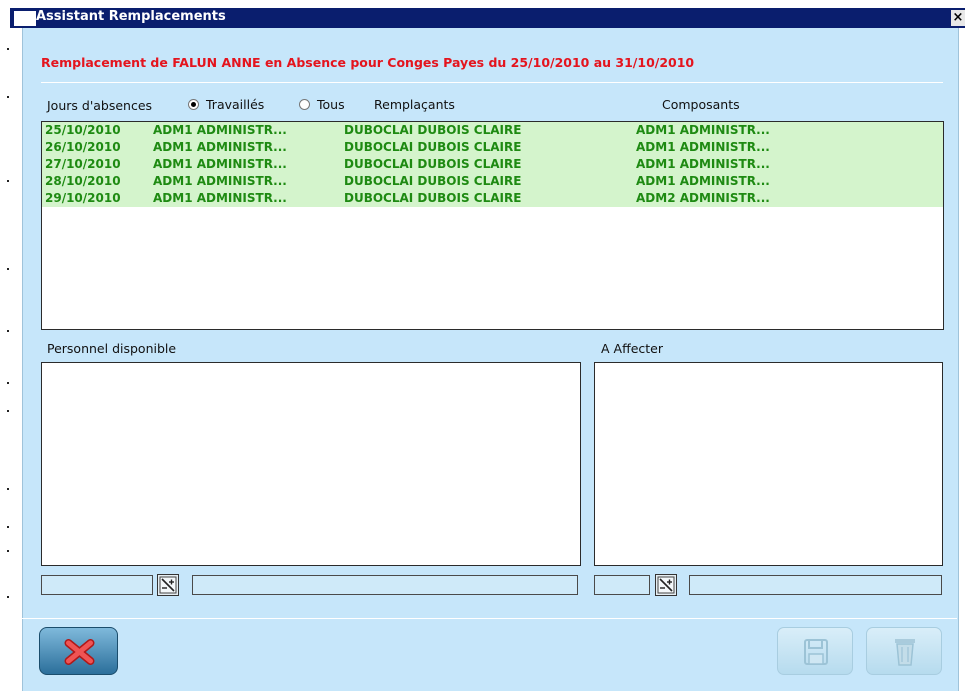  I want to click on jours-absences-label: Jours d'absences, so click(100, 105).